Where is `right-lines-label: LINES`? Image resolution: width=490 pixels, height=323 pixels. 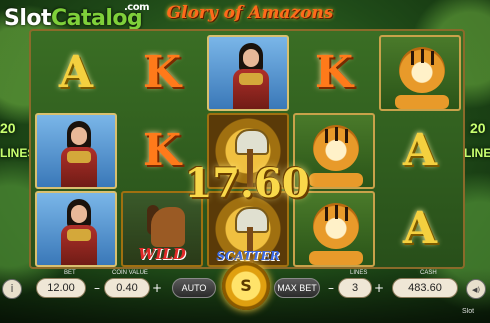 right-lines-label: LINES is located at coordinates (477, 153).